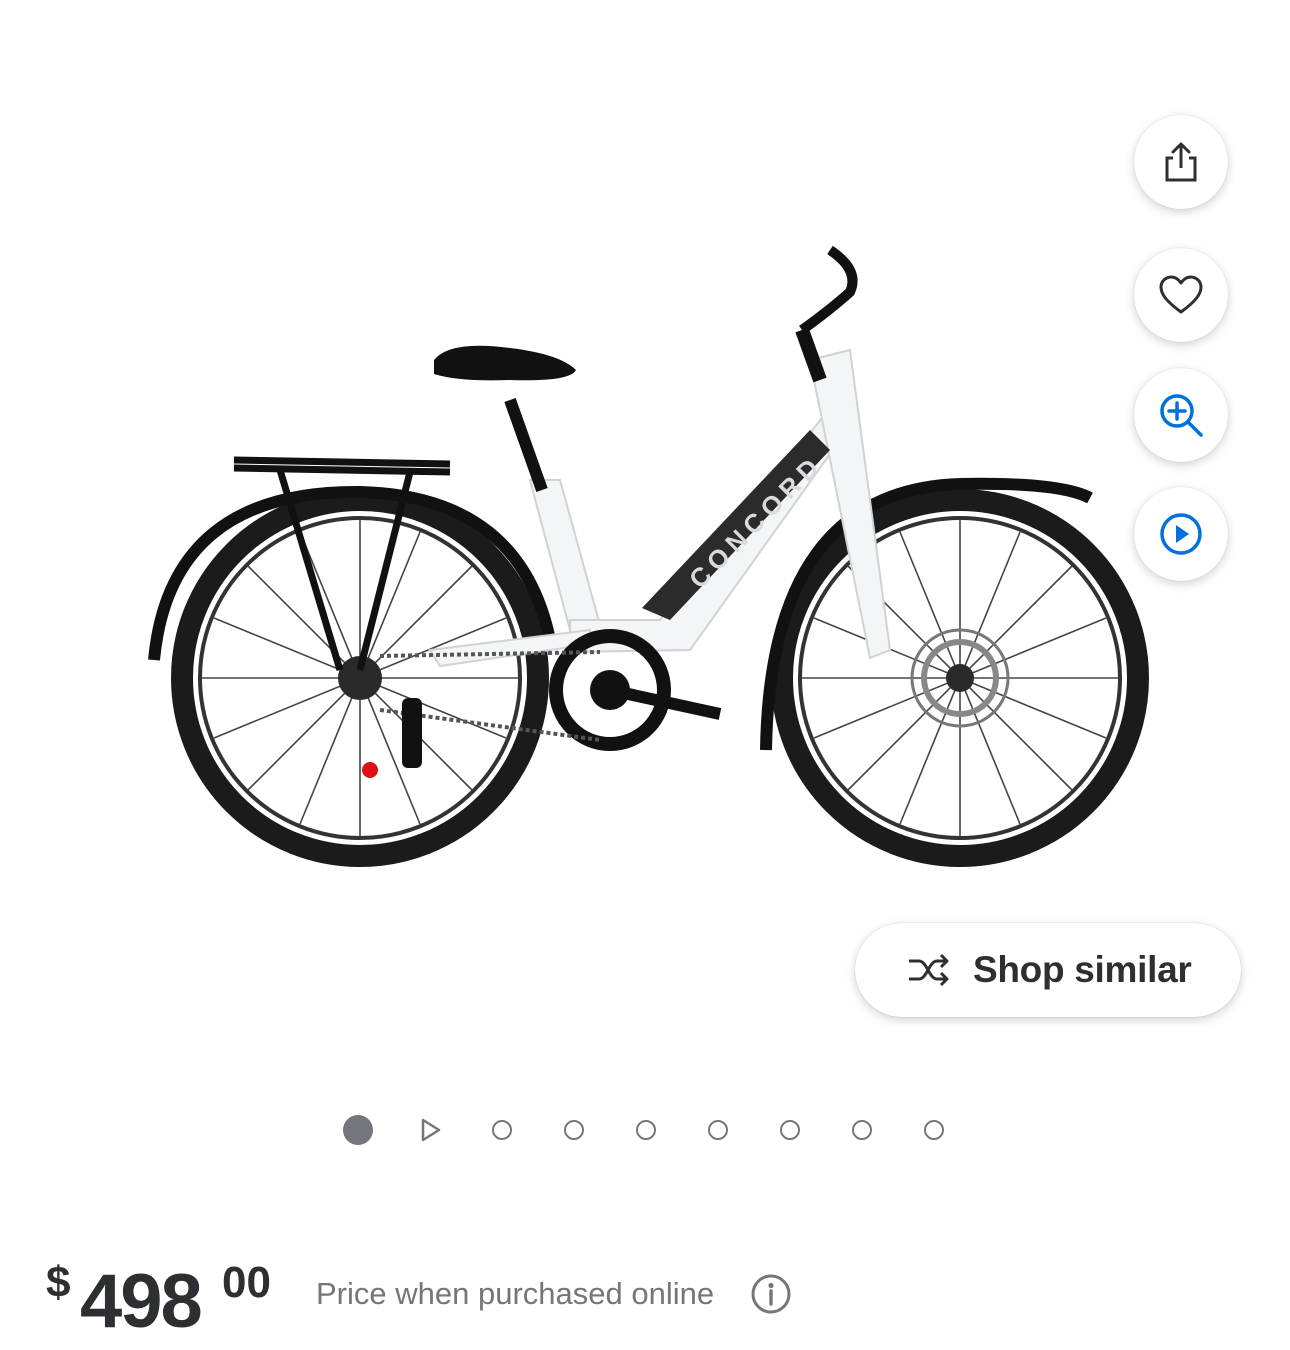 This screenshot has width=1290, height=1350. I want to click on price-cents: 00, so click(246, 1282).